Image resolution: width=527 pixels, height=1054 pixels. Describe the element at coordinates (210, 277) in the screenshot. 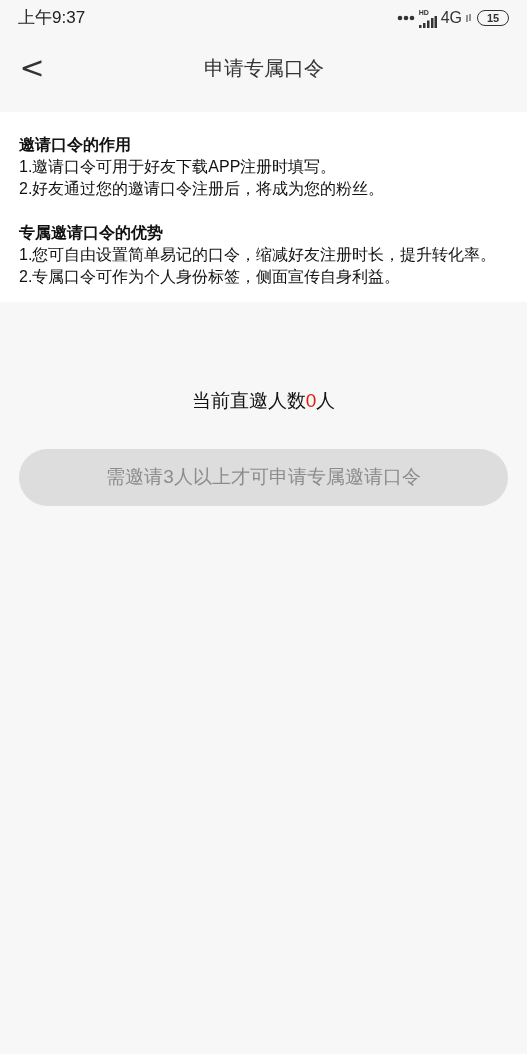

I see `info-text: 2.专属口令可作为个人身份标签，侧面宣传自身利益。` at that location.